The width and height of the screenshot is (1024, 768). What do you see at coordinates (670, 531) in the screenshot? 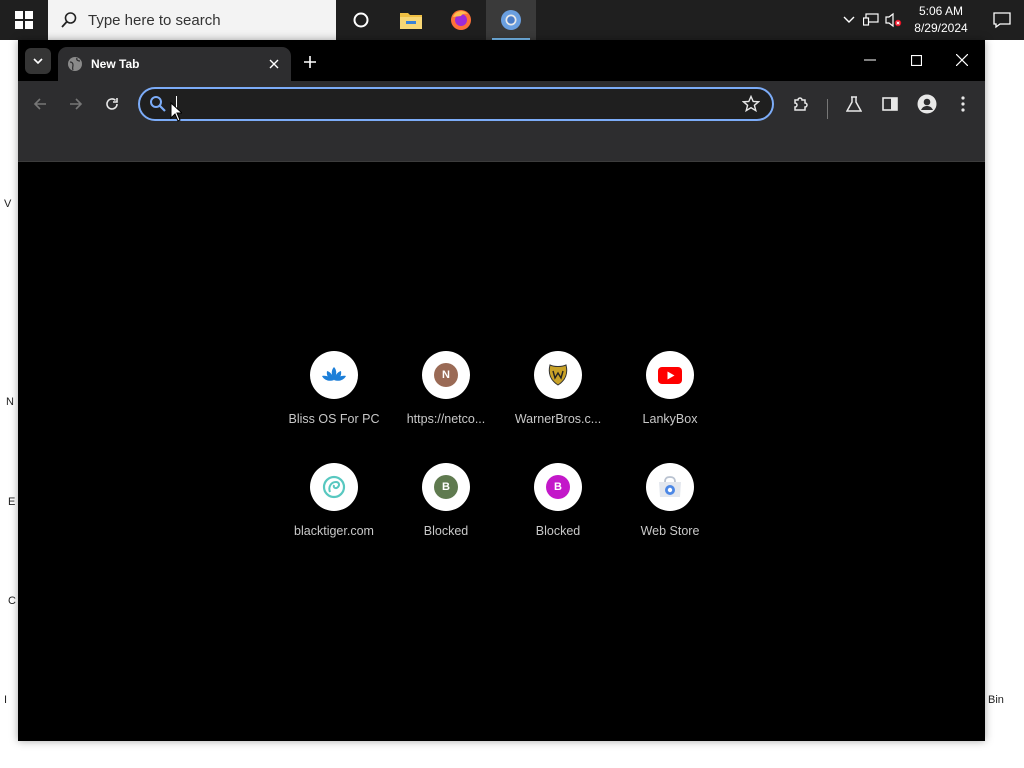
I see `shortcut-label: Web Store` at bounding box center [670, 531].